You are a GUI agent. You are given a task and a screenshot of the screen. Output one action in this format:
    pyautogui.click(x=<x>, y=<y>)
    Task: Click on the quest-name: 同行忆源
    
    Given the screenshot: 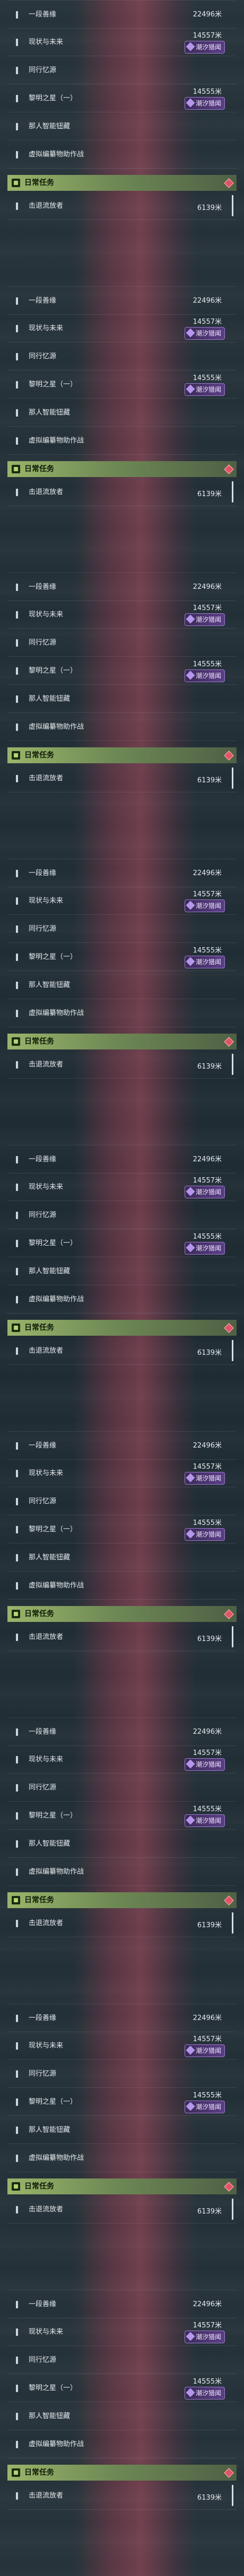 What is the action you would take?
    pyautogui.click(x=43, y=1501)
    